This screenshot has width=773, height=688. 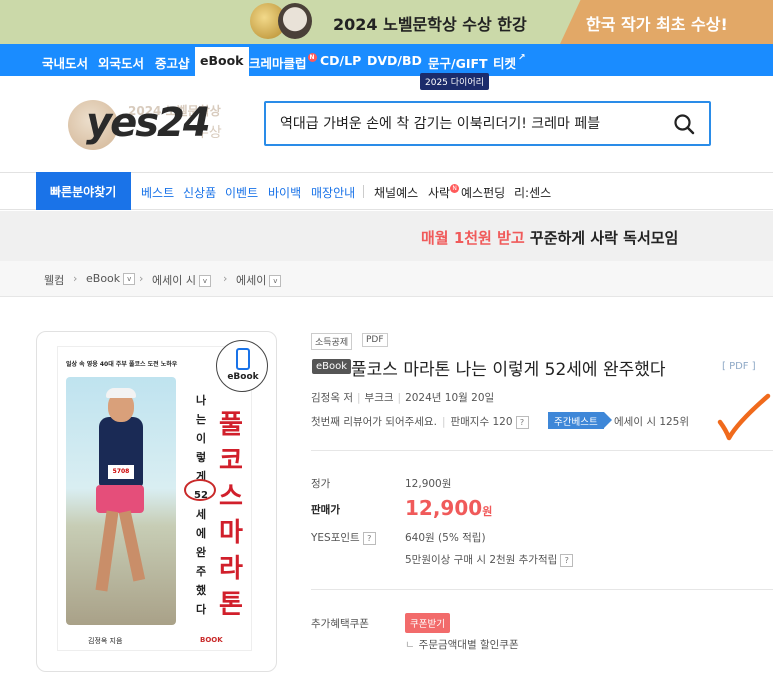 I want to click on promo-accent: 매월 1천원 받고, so click(x=473, y=238).